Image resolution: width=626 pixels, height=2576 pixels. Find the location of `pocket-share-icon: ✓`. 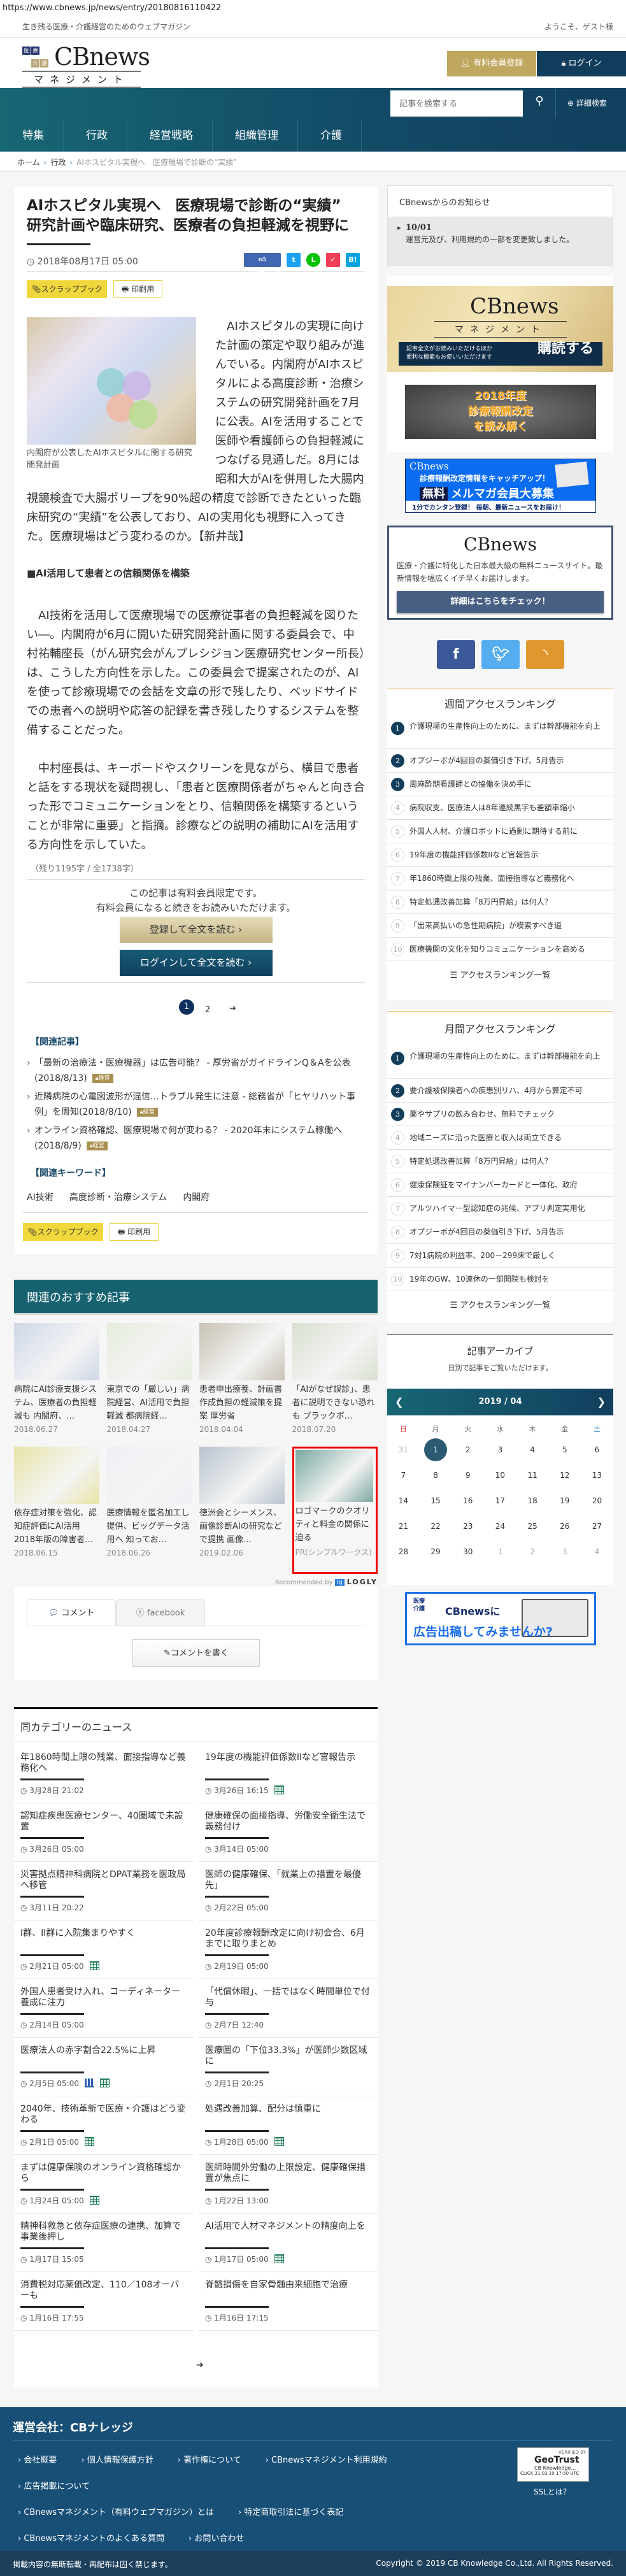

pocket-share-icon: ✓ is located at coordinates (333, 260).